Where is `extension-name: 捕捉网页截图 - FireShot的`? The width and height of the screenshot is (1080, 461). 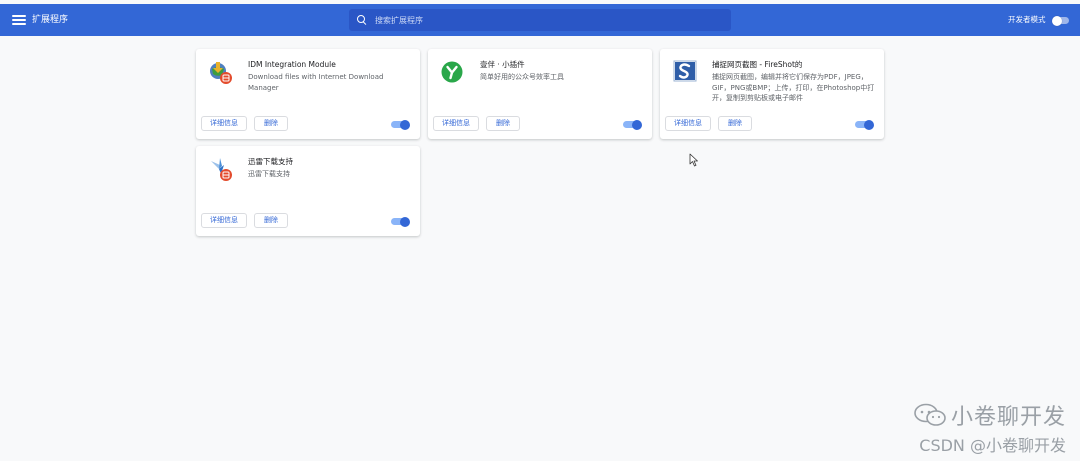 extension-name: 捕捉网页截图 - FireShot的 is located at coordinates (757, 64).